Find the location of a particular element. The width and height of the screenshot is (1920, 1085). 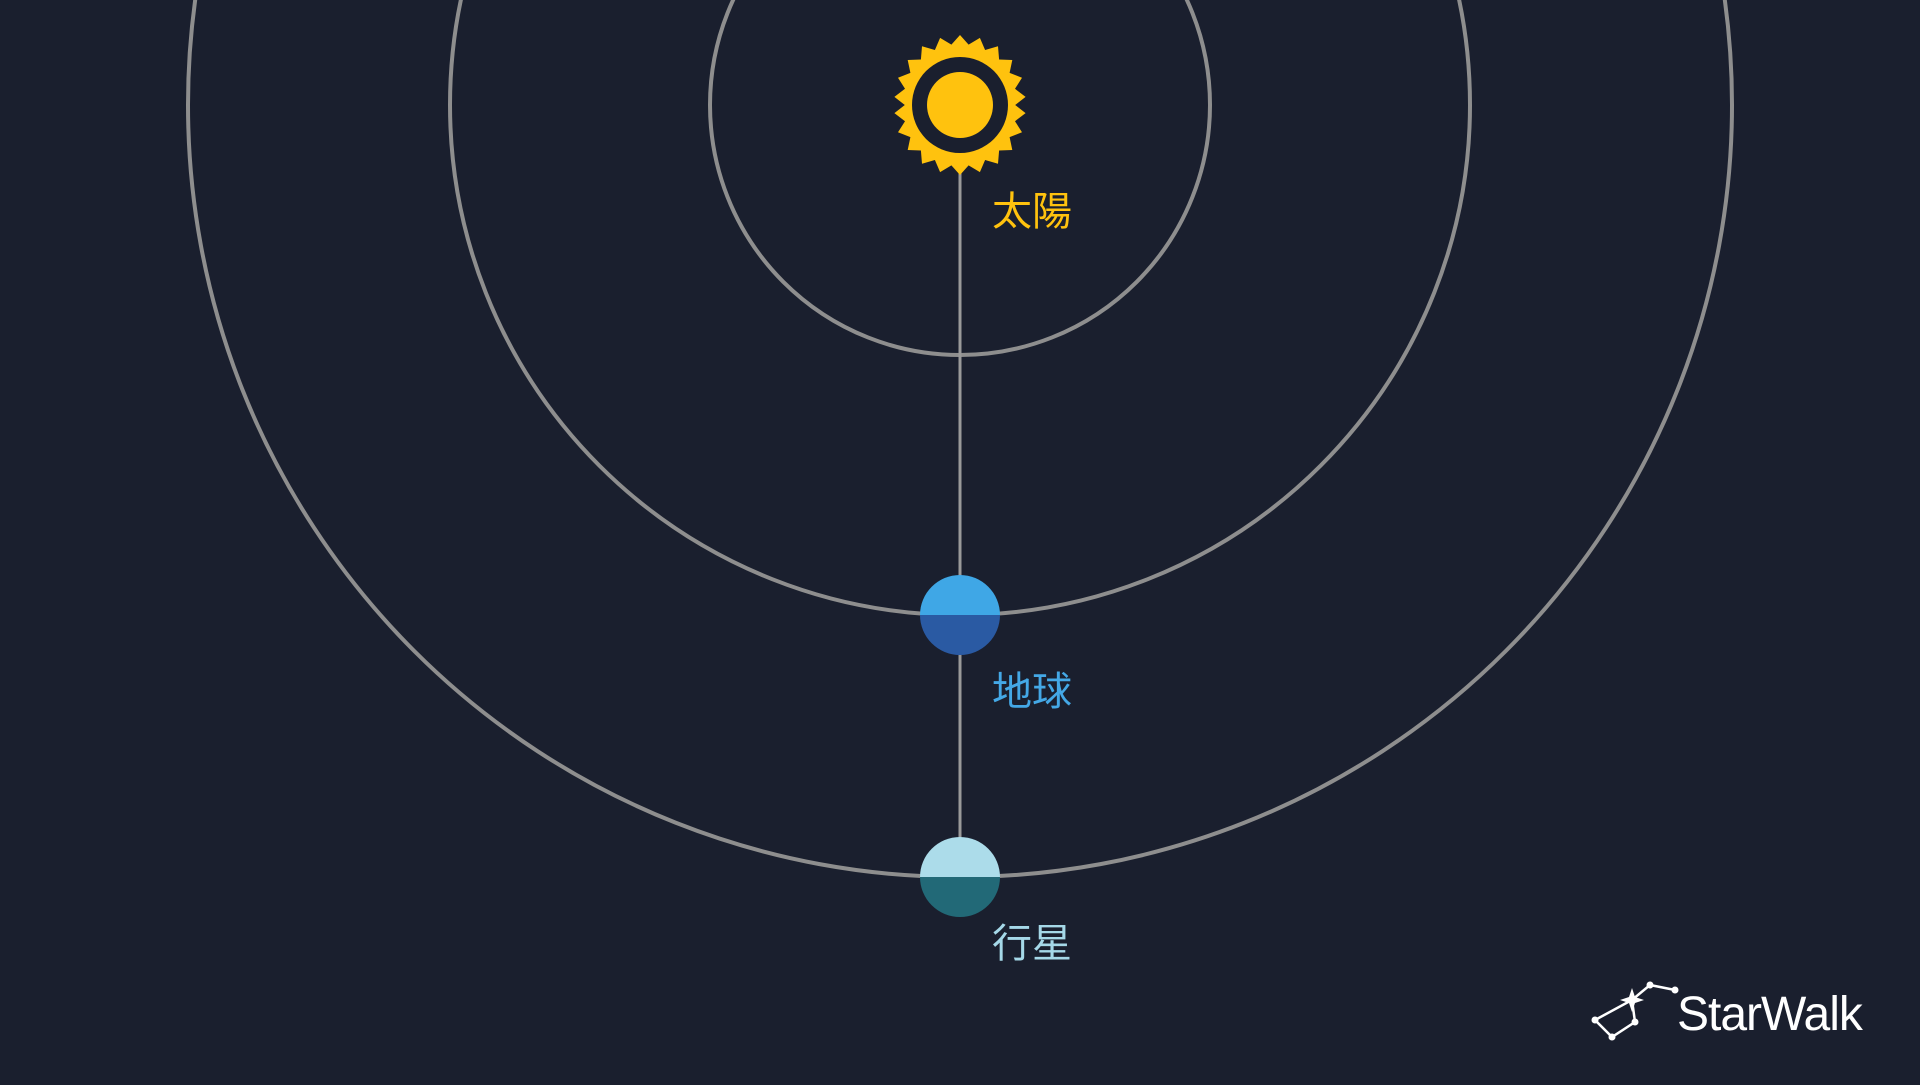

sun-label: 太陽 is located at coordinates (1032, 212).